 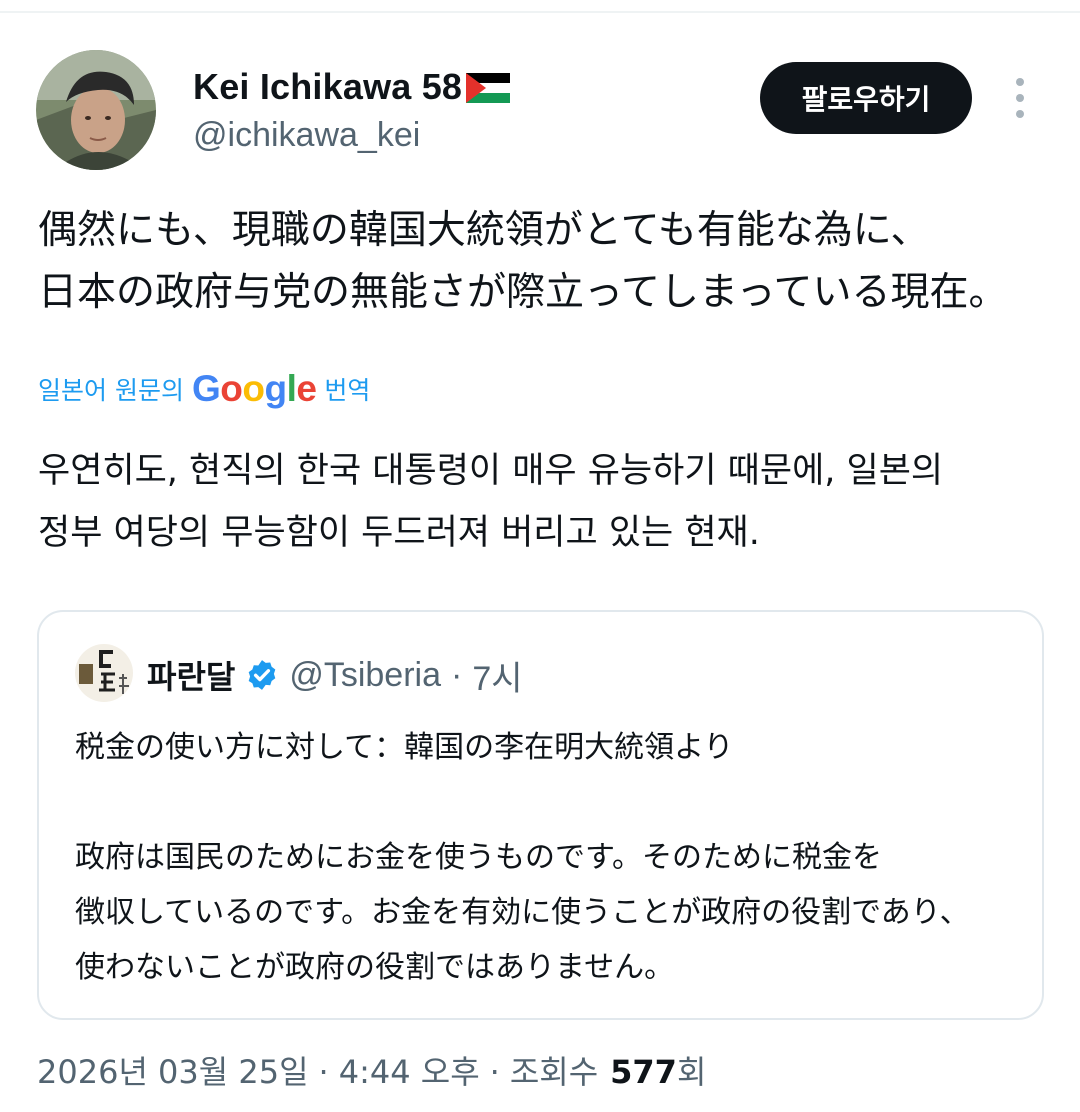 I want to click on more-vertical-icon, so click(x=1020, y=98).